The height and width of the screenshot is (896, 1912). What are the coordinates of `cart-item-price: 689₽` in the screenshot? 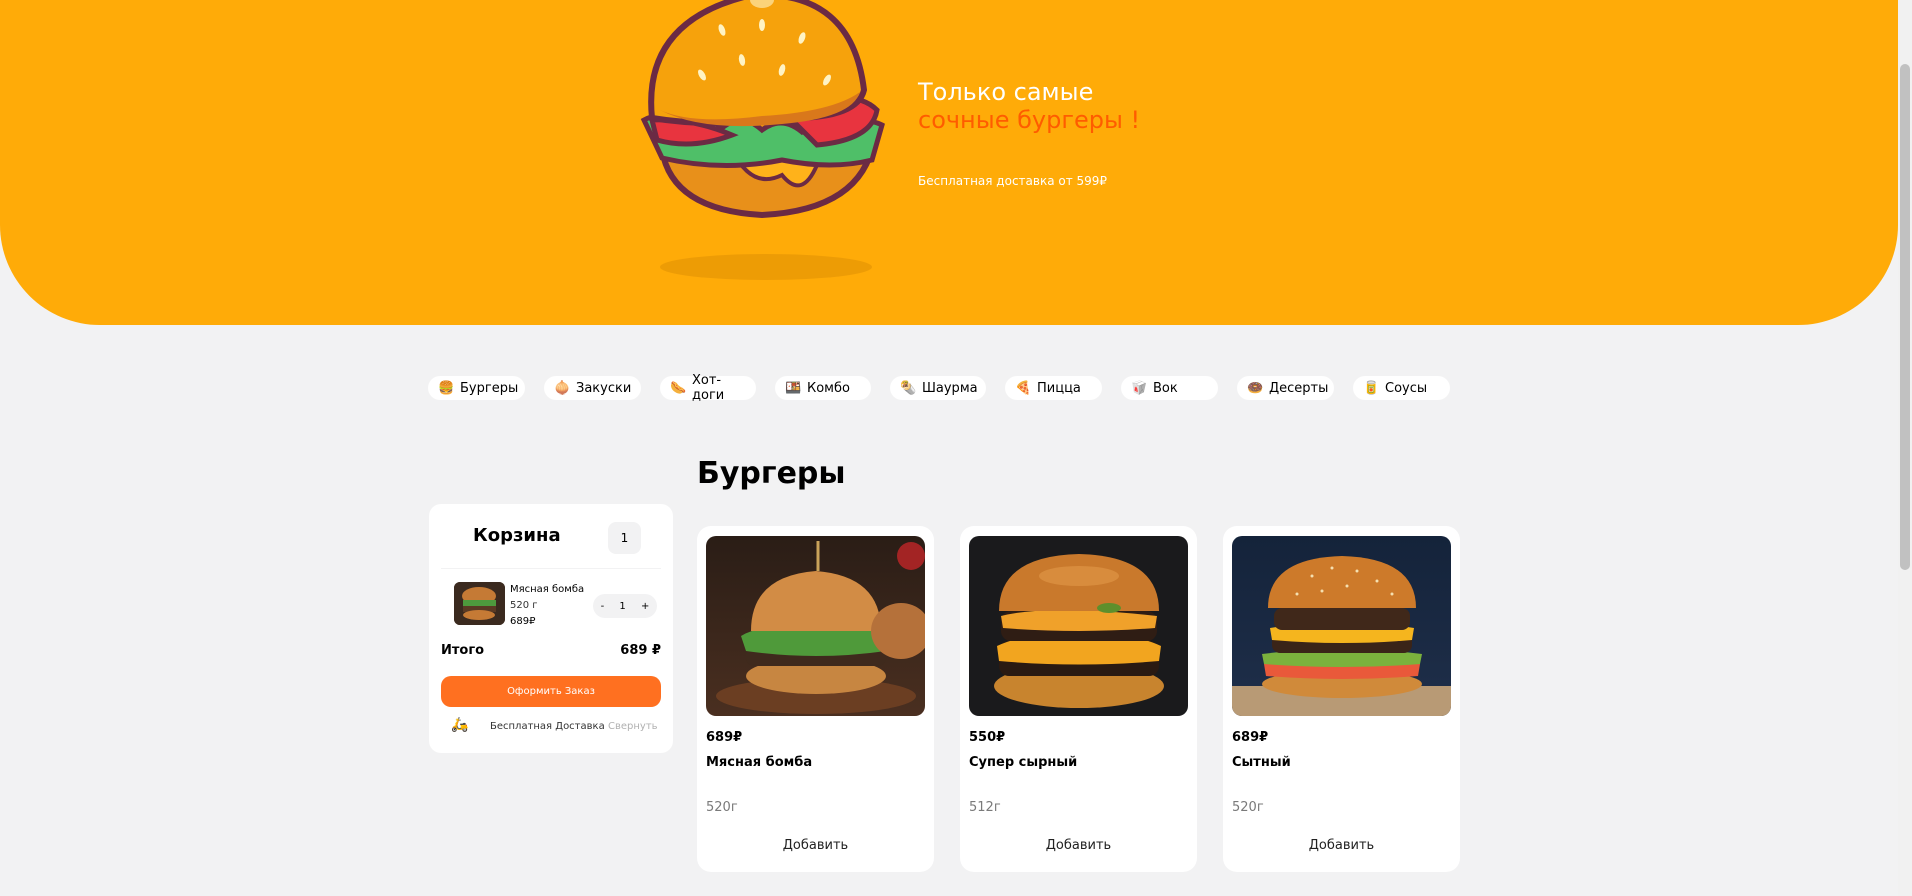 It's located at (523, 621).